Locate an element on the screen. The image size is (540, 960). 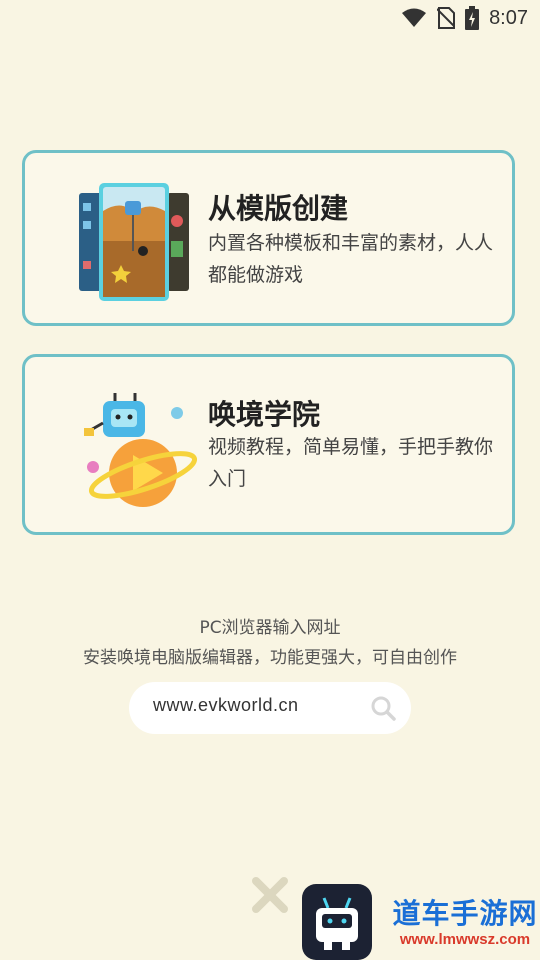
academy-planet-illustration is located at coordinates (141, 450).